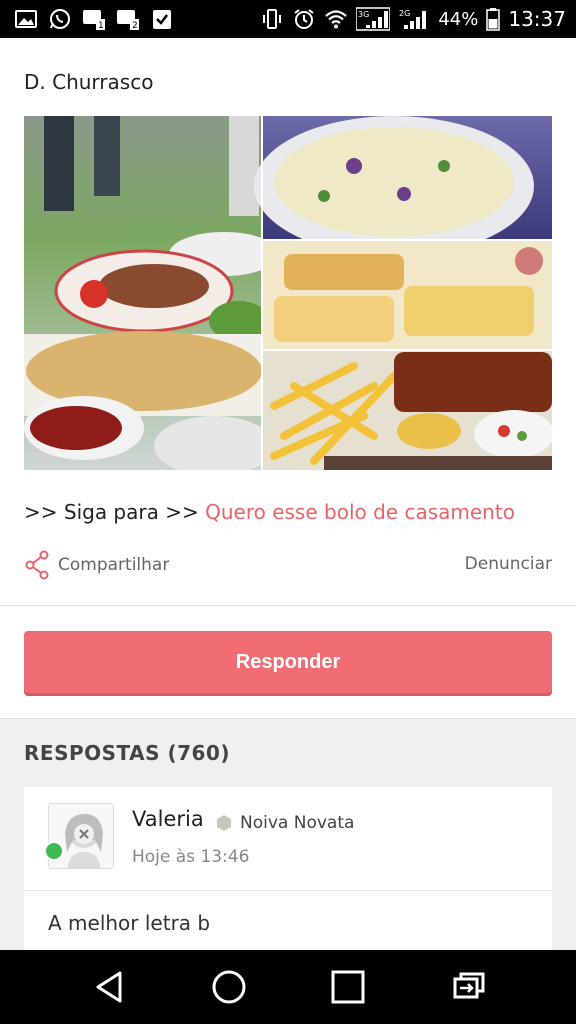  I want to click on home-button, so click(229, 987).